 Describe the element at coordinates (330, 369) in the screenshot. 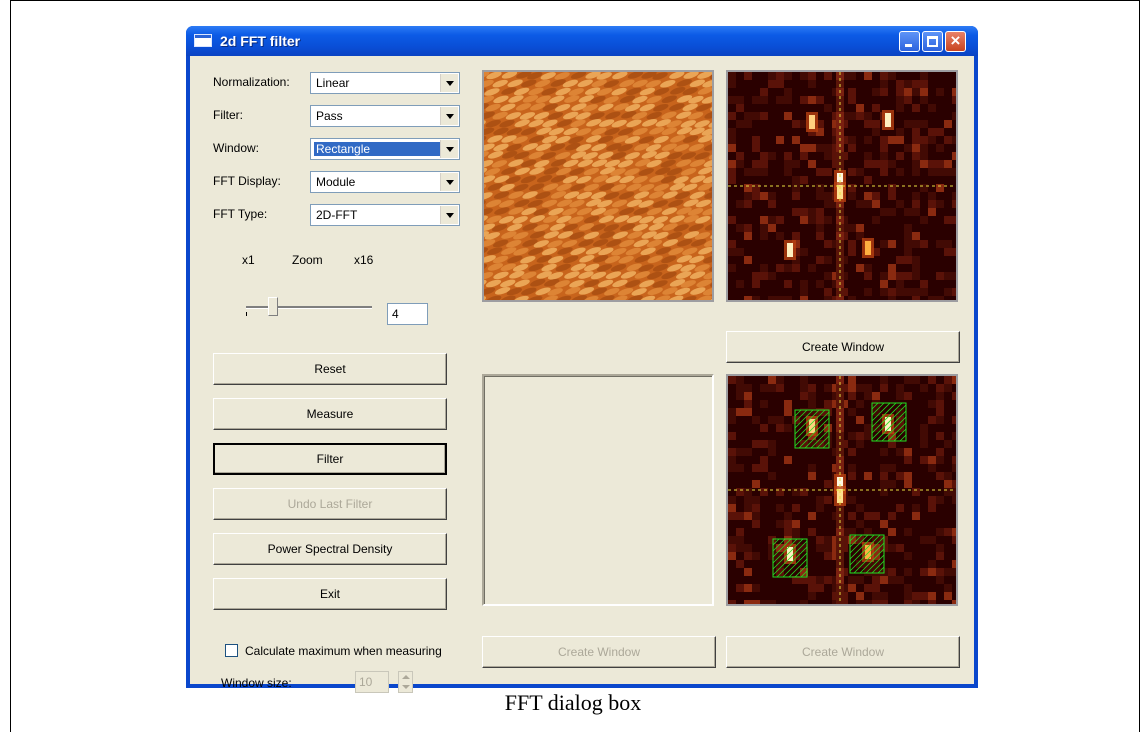

I see `reset-button: Reset` at that location.